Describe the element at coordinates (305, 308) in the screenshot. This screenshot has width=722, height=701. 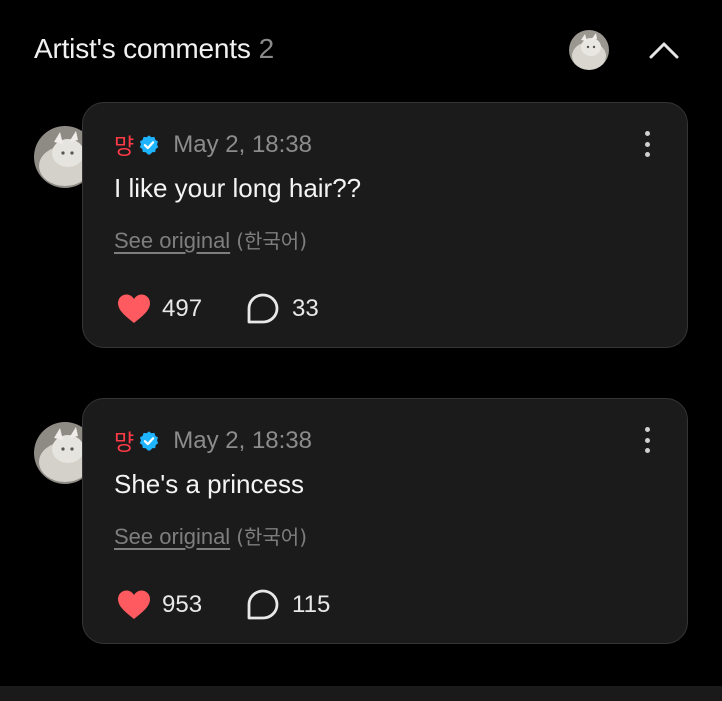
I see `reply-count: 33` at that location.